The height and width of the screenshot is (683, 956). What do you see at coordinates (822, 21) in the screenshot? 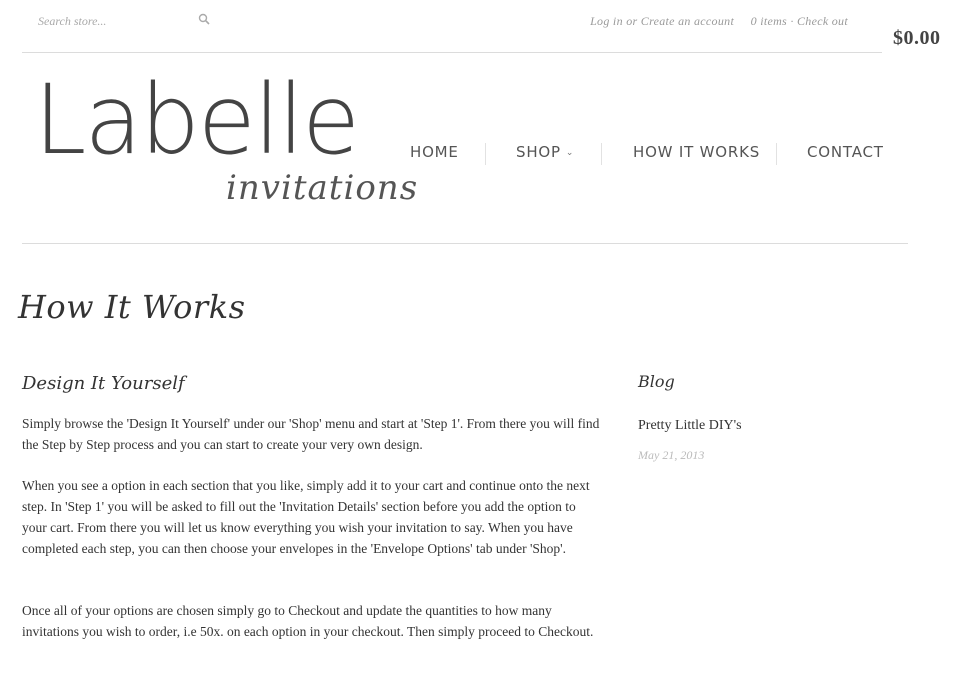
I see `checkout-link: Check out` at bounding box center [822, 21].